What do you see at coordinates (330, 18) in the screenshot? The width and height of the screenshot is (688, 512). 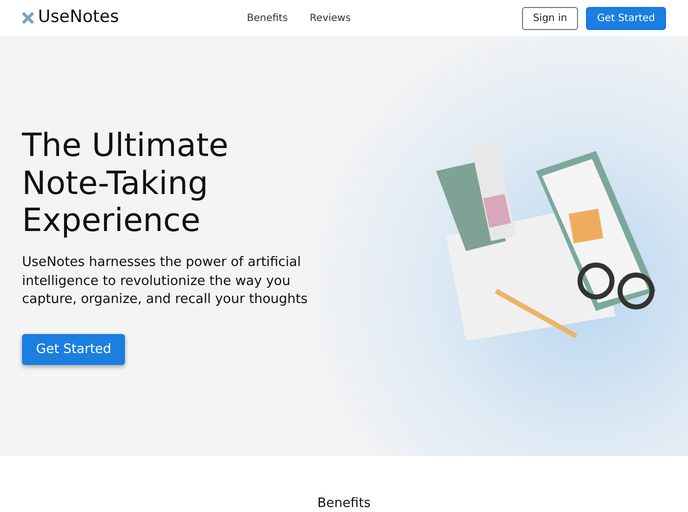 I see `nav-link: Reviews` at bounding box center [330, 18].